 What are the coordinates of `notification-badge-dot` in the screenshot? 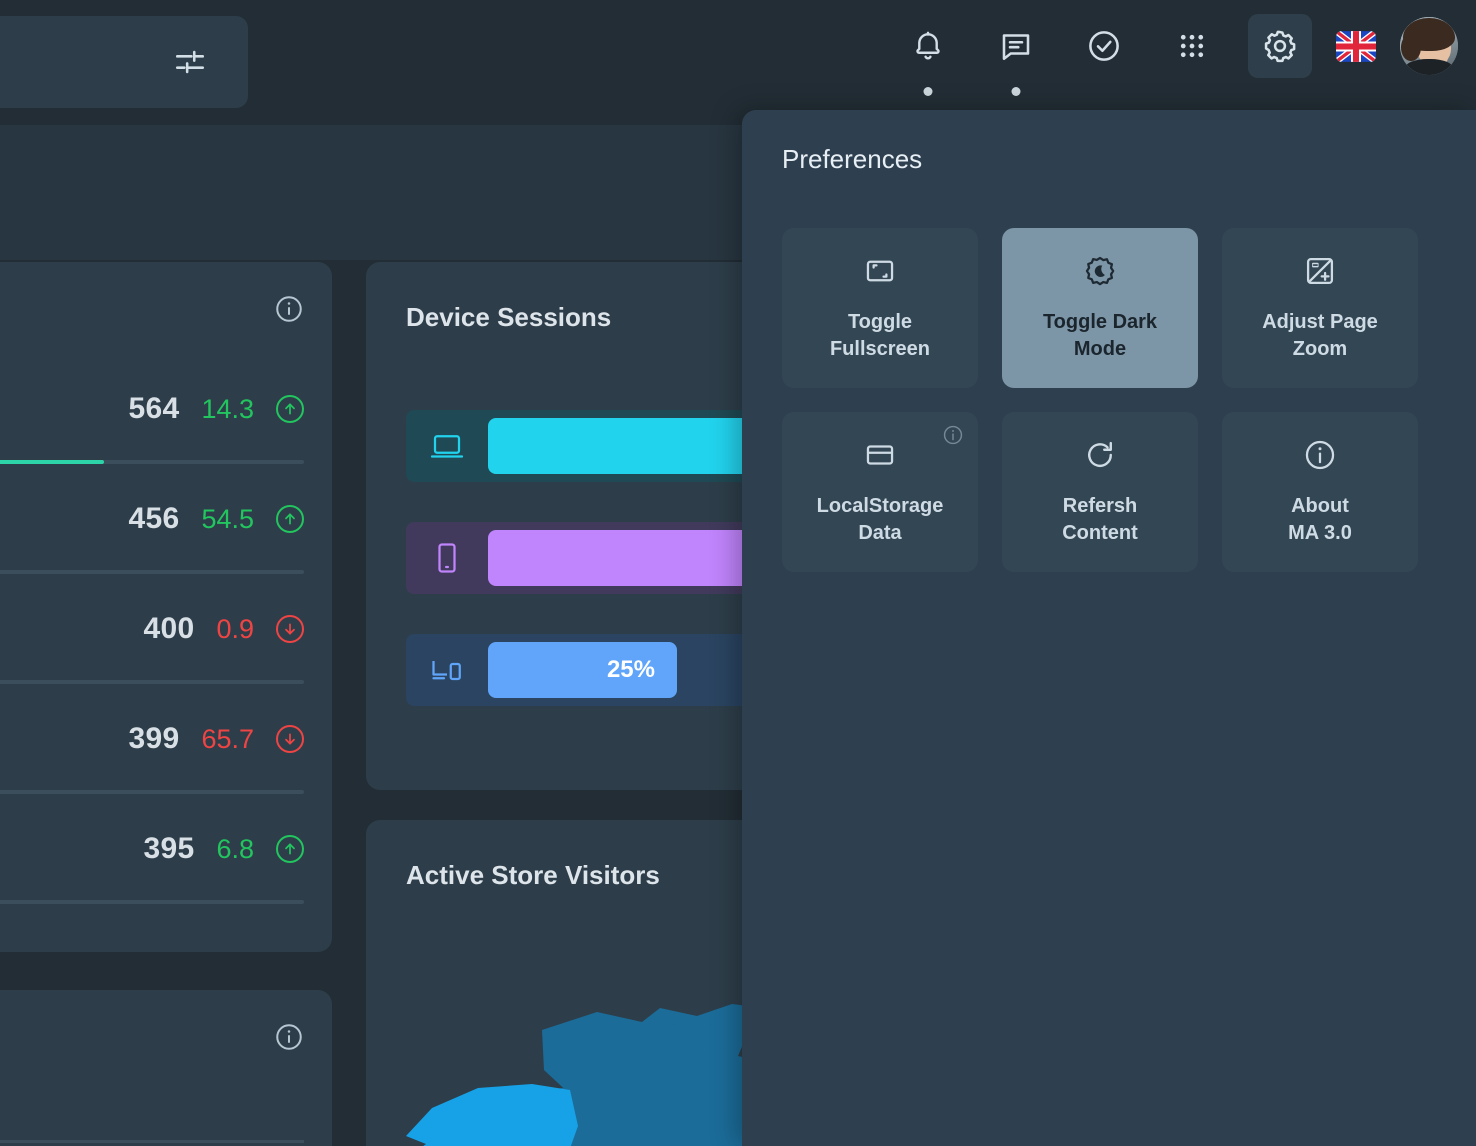 It's located at (928, 91).